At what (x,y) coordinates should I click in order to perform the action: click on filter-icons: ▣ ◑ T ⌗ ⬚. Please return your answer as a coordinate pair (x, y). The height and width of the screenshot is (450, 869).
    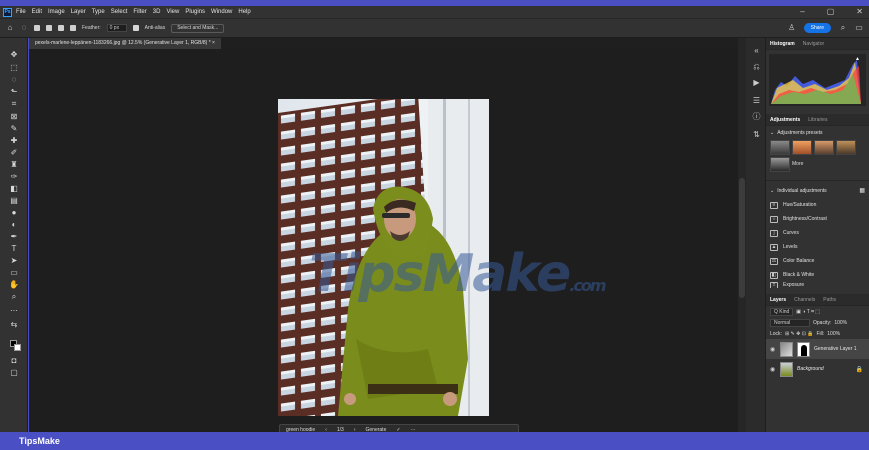
    Looking at the image, I should click on (808, 312).